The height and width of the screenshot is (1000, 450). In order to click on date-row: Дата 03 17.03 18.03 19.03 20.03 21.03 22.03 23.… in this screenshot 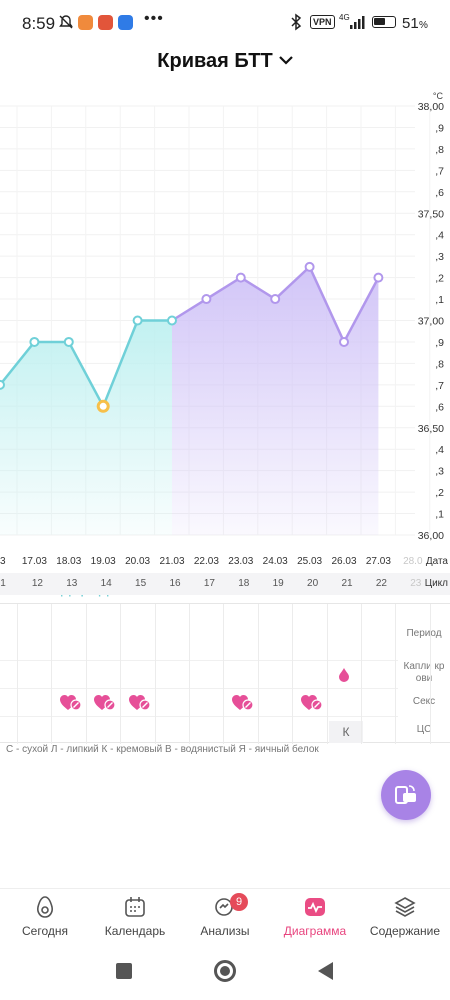, I will do `click(225, 562)`.